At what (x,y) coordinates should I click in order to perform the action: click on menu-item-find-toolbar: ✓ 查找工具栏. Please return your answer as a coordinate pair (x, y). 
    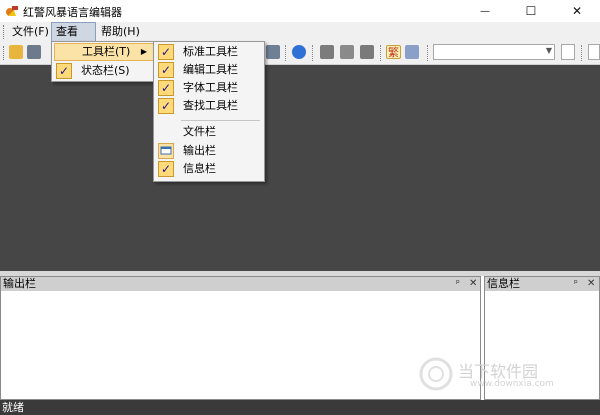
    Looking at the image, I should click on (209, 106).